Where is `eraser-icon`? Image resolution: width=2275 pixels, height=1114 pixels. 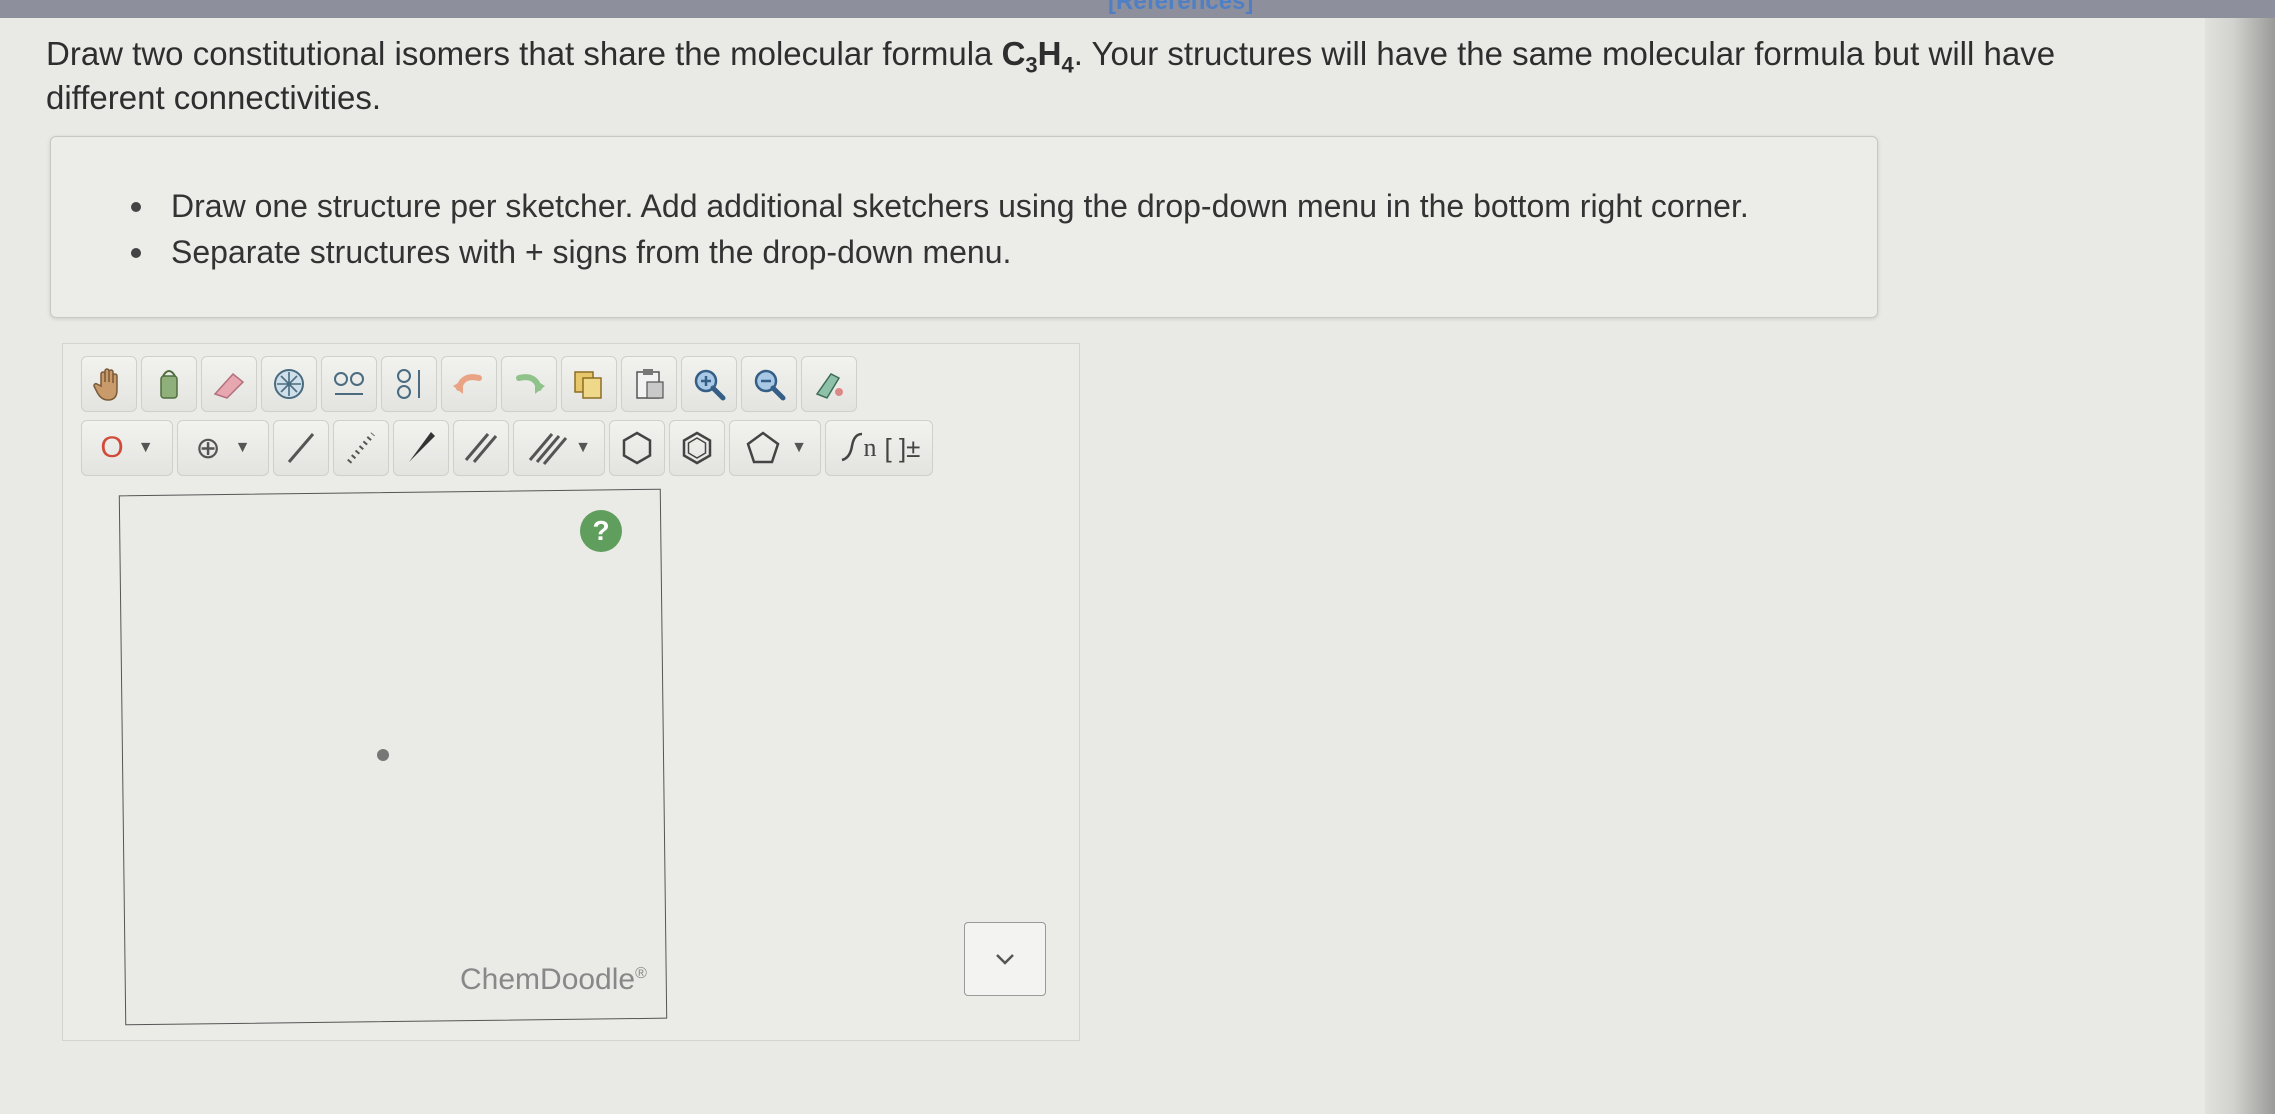 eraser-icon is located at coordinates (229, 385).